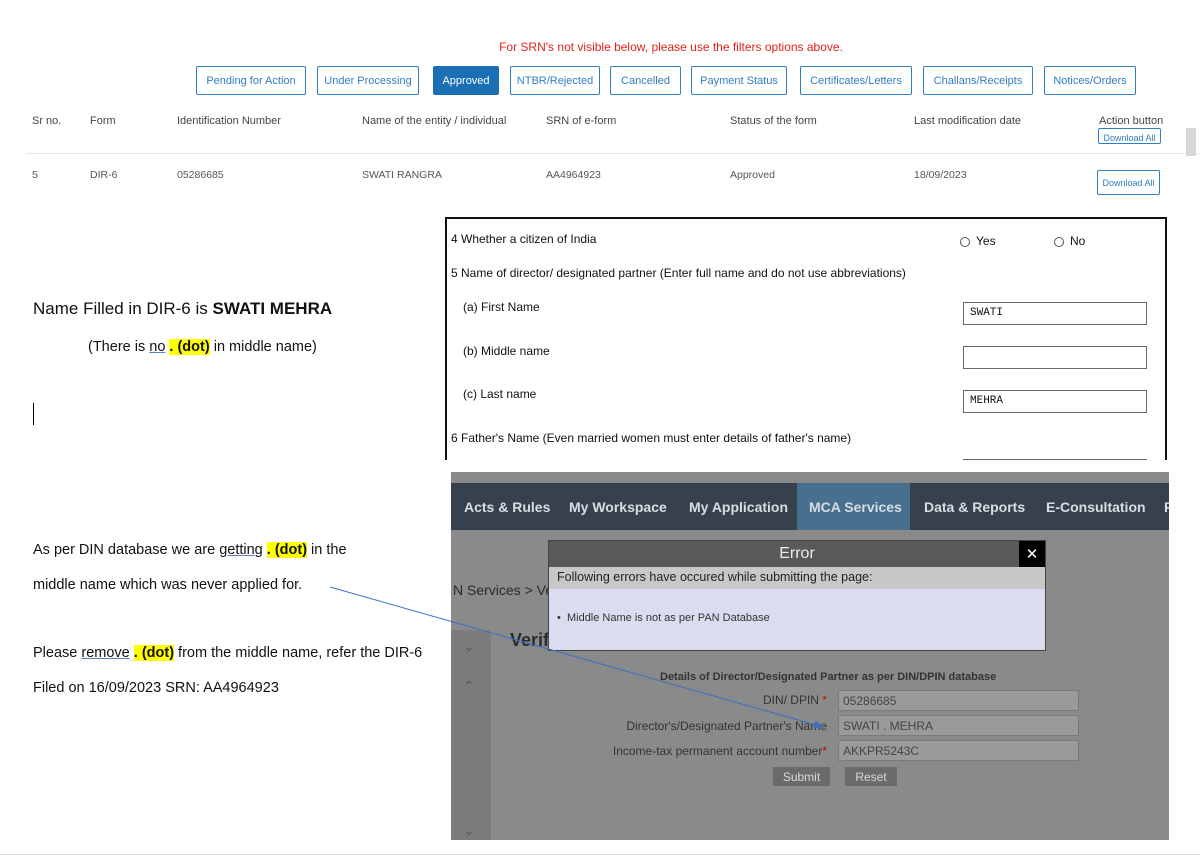  I want to click on required-mark: *, so click(824, 700).